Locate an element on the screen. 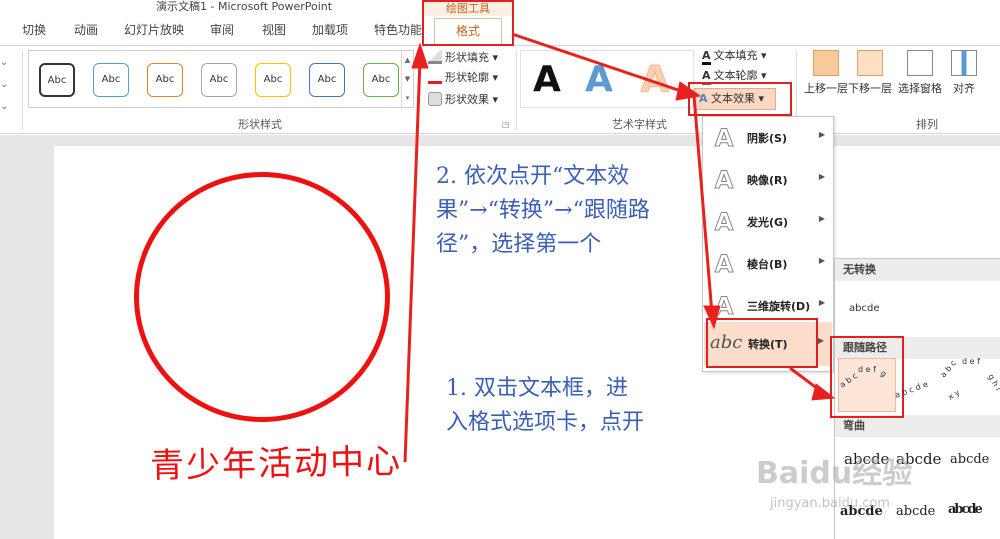 Image resolution: width=1000 pixels, height=539 pixels. gallery-more-icon: ▾ is located at coordinates (407, 98).